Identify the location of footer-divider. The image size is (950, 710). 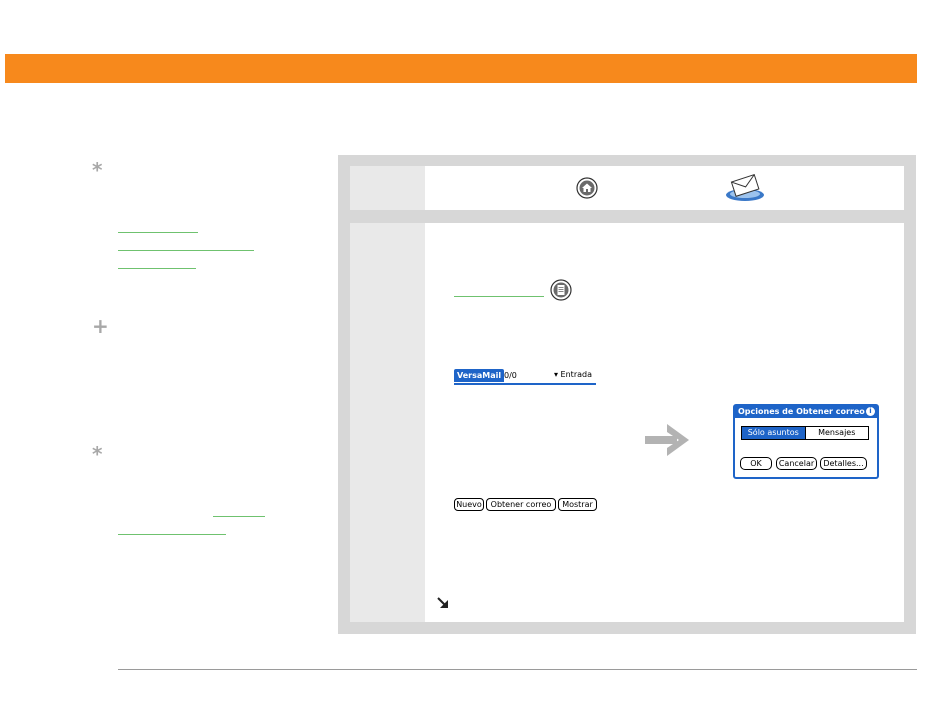
(517, 669).